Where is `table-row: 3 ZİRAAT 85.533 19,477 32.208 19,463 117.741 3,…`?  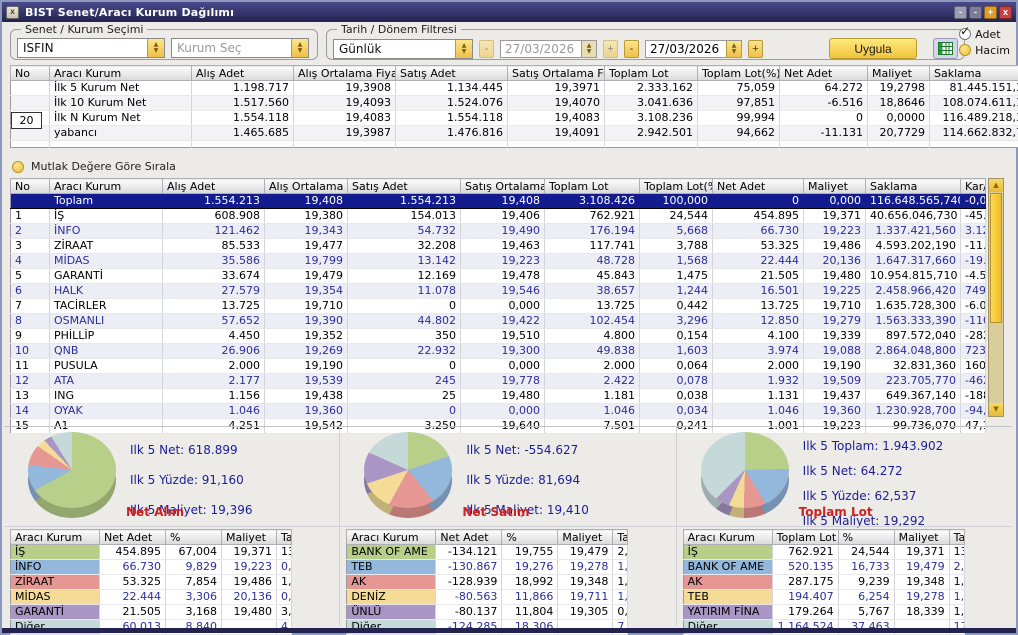
table-row: 3 ZİRAAT 85.533 19,477 32.208 19,463 117.741 3,… is located at coordinates (498, 246).